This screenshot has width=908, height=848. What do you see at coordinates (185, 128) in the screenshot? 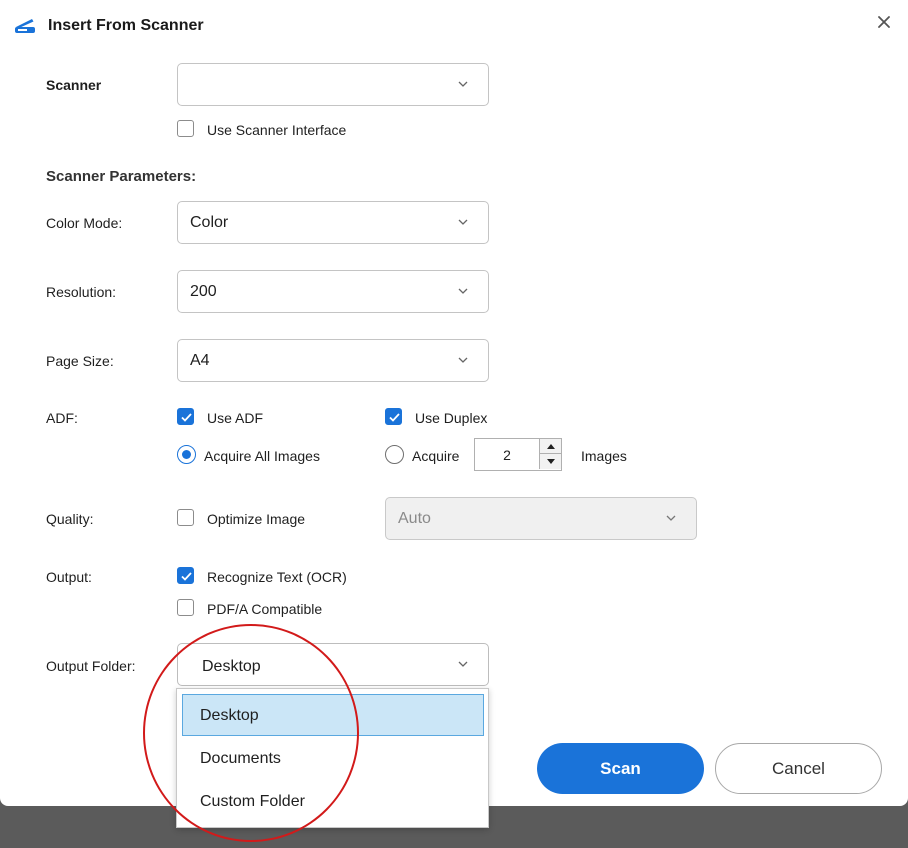
I see `use-scanner-interface-checkbox` at bounding box center [185, 128].